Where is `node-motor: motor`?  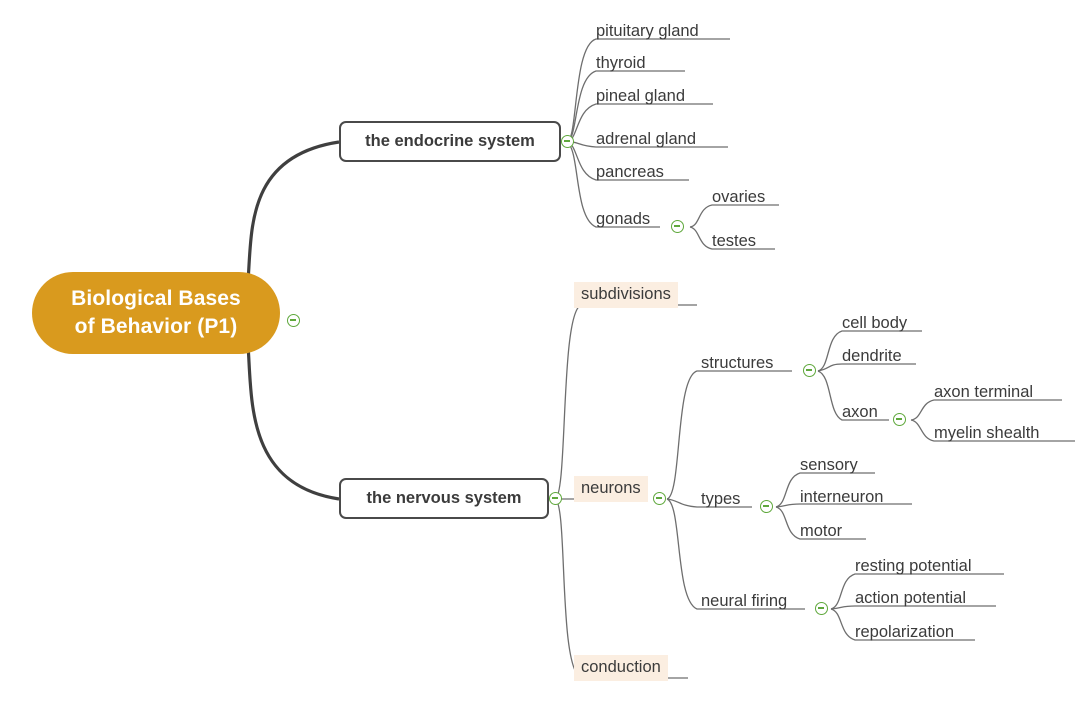 node-motor: motor is located at coordinates (821, 531).